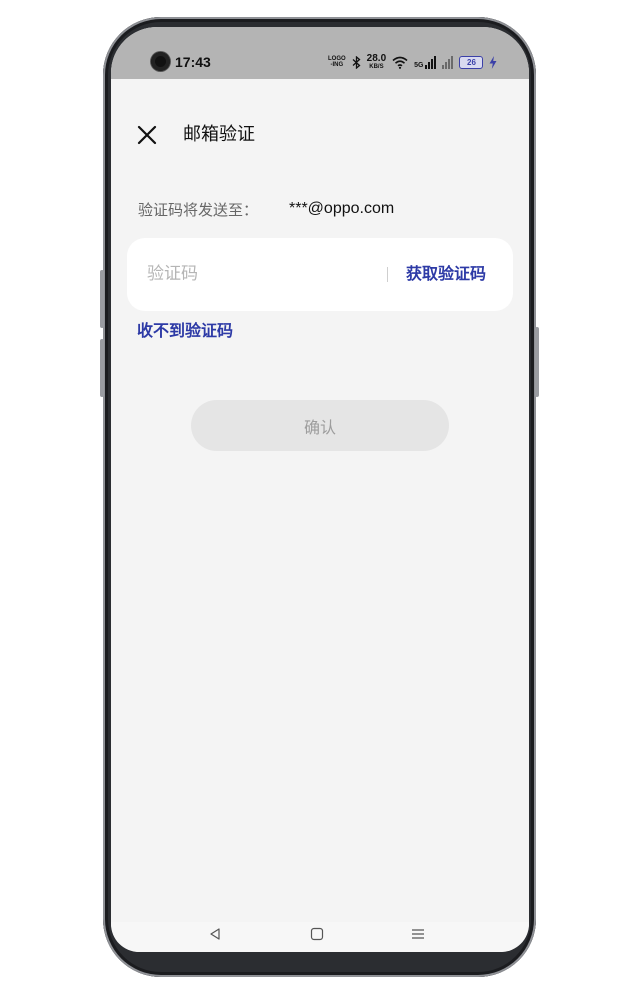 The width and height of the screenshot is (640, 993). What do you see at coordinates (219, 134) in the screenshot?
I see `page-title: 邮箱验证` at bounding box center [219, 134].